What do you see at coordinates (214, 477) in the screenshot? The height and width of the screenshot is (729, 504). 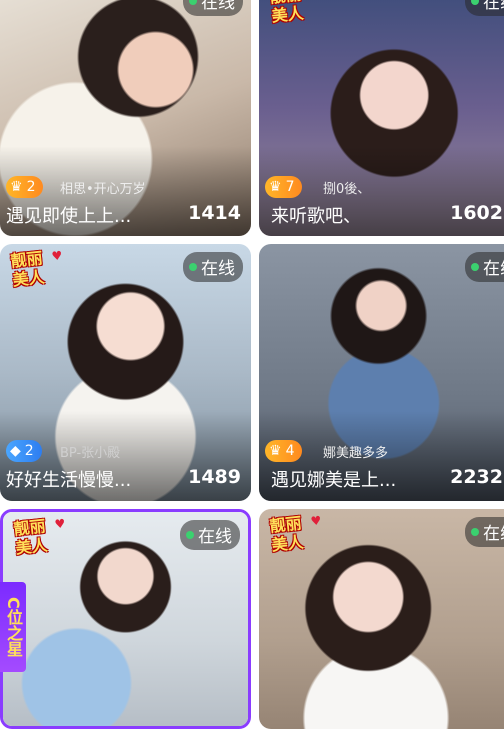 I see `viewer-count: 1489` at bounding box center [214, 477].